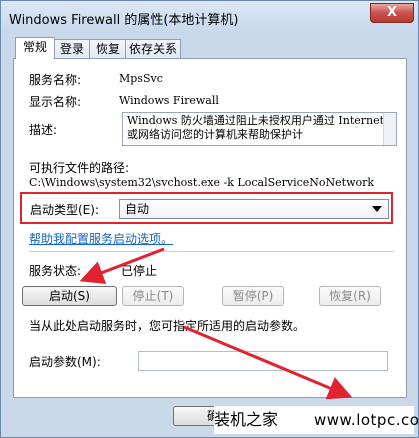 The height and width of the screenshot is (438, 419). What do you see at coordinates (392, 13) in the screenshot?
I see `close-button: X` at bounding box center [392, 13].